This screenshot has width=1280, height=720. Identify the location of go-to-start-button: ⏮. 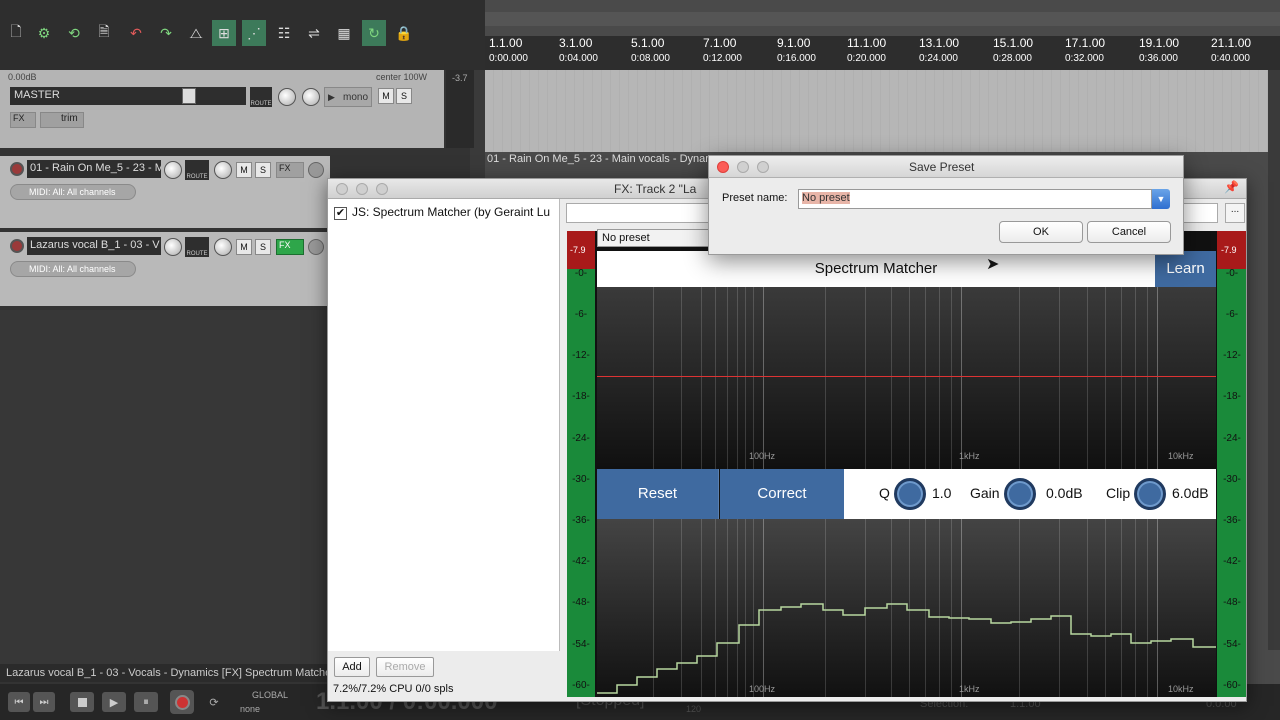
(19, 702).